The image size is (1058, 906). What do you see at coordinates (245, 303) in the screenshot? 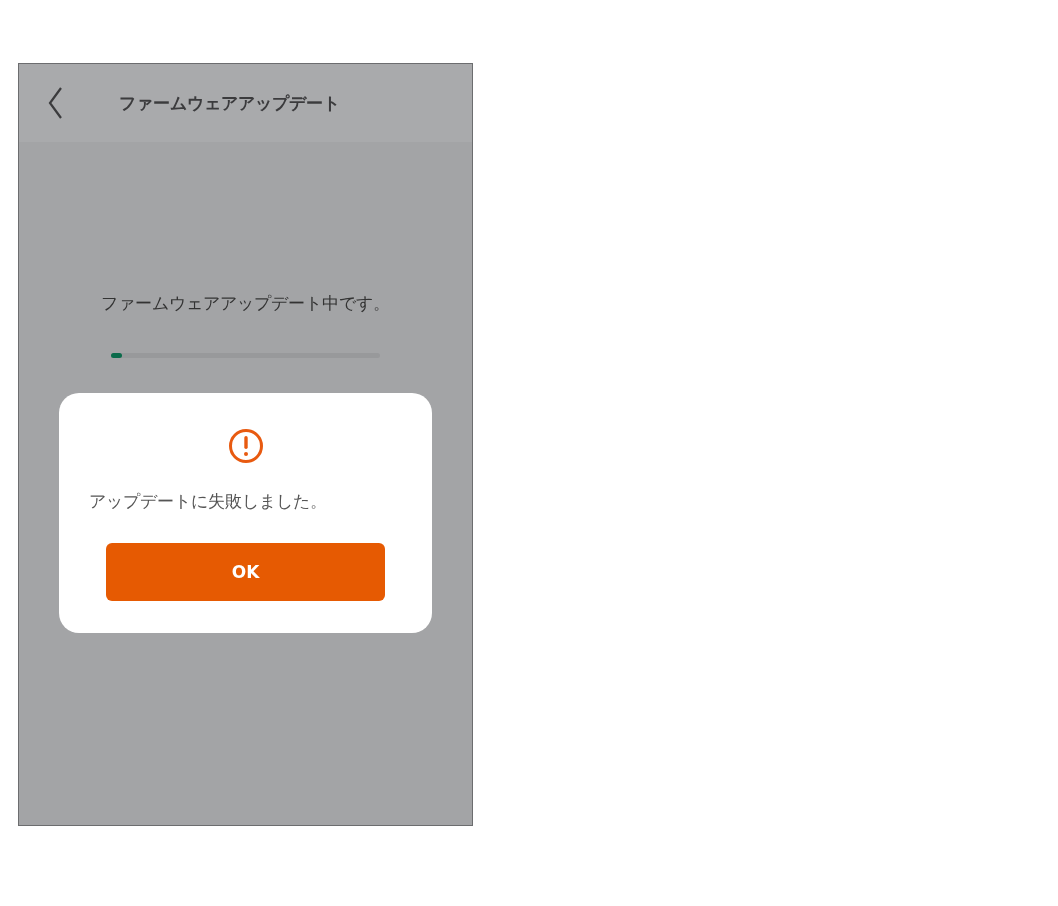
I see `status-message: ファームウェアアップデート中です。` at bounding box center [245, 303].